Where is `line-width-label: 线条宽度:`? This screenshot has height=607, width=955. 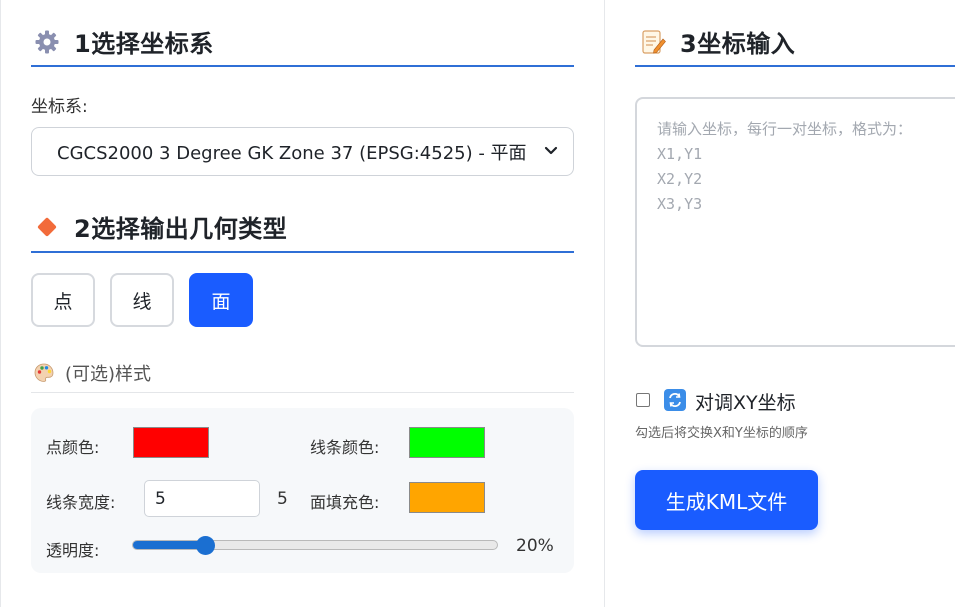 line-width-label: 线条宽度: is located at coordinates (81, 502).